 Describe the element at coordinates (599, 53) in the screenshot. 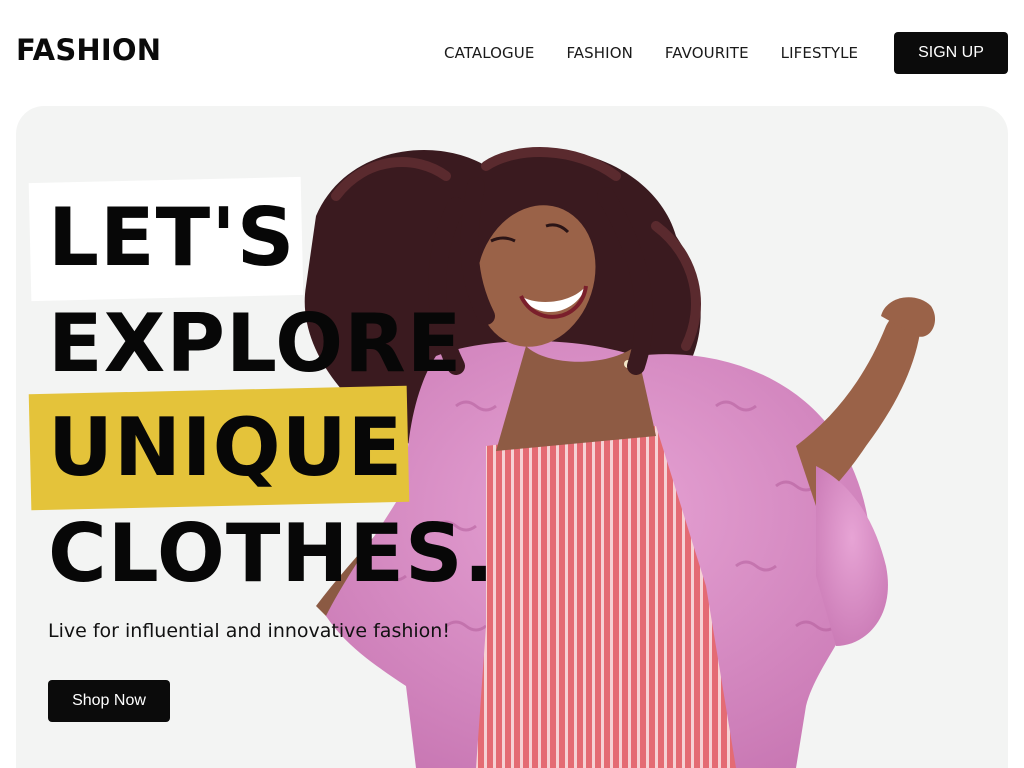

I see `nav-link-fashion: FASHION` at that location.